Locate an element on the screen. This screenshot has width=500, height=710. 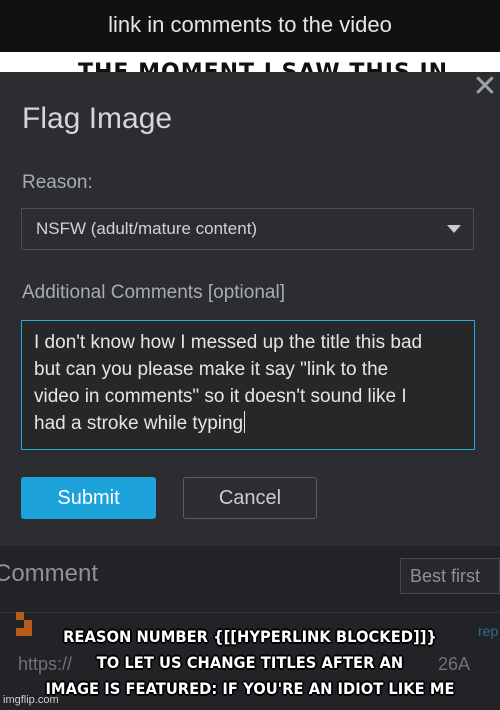
reply-link: rep is located at coordinates (488, 631).